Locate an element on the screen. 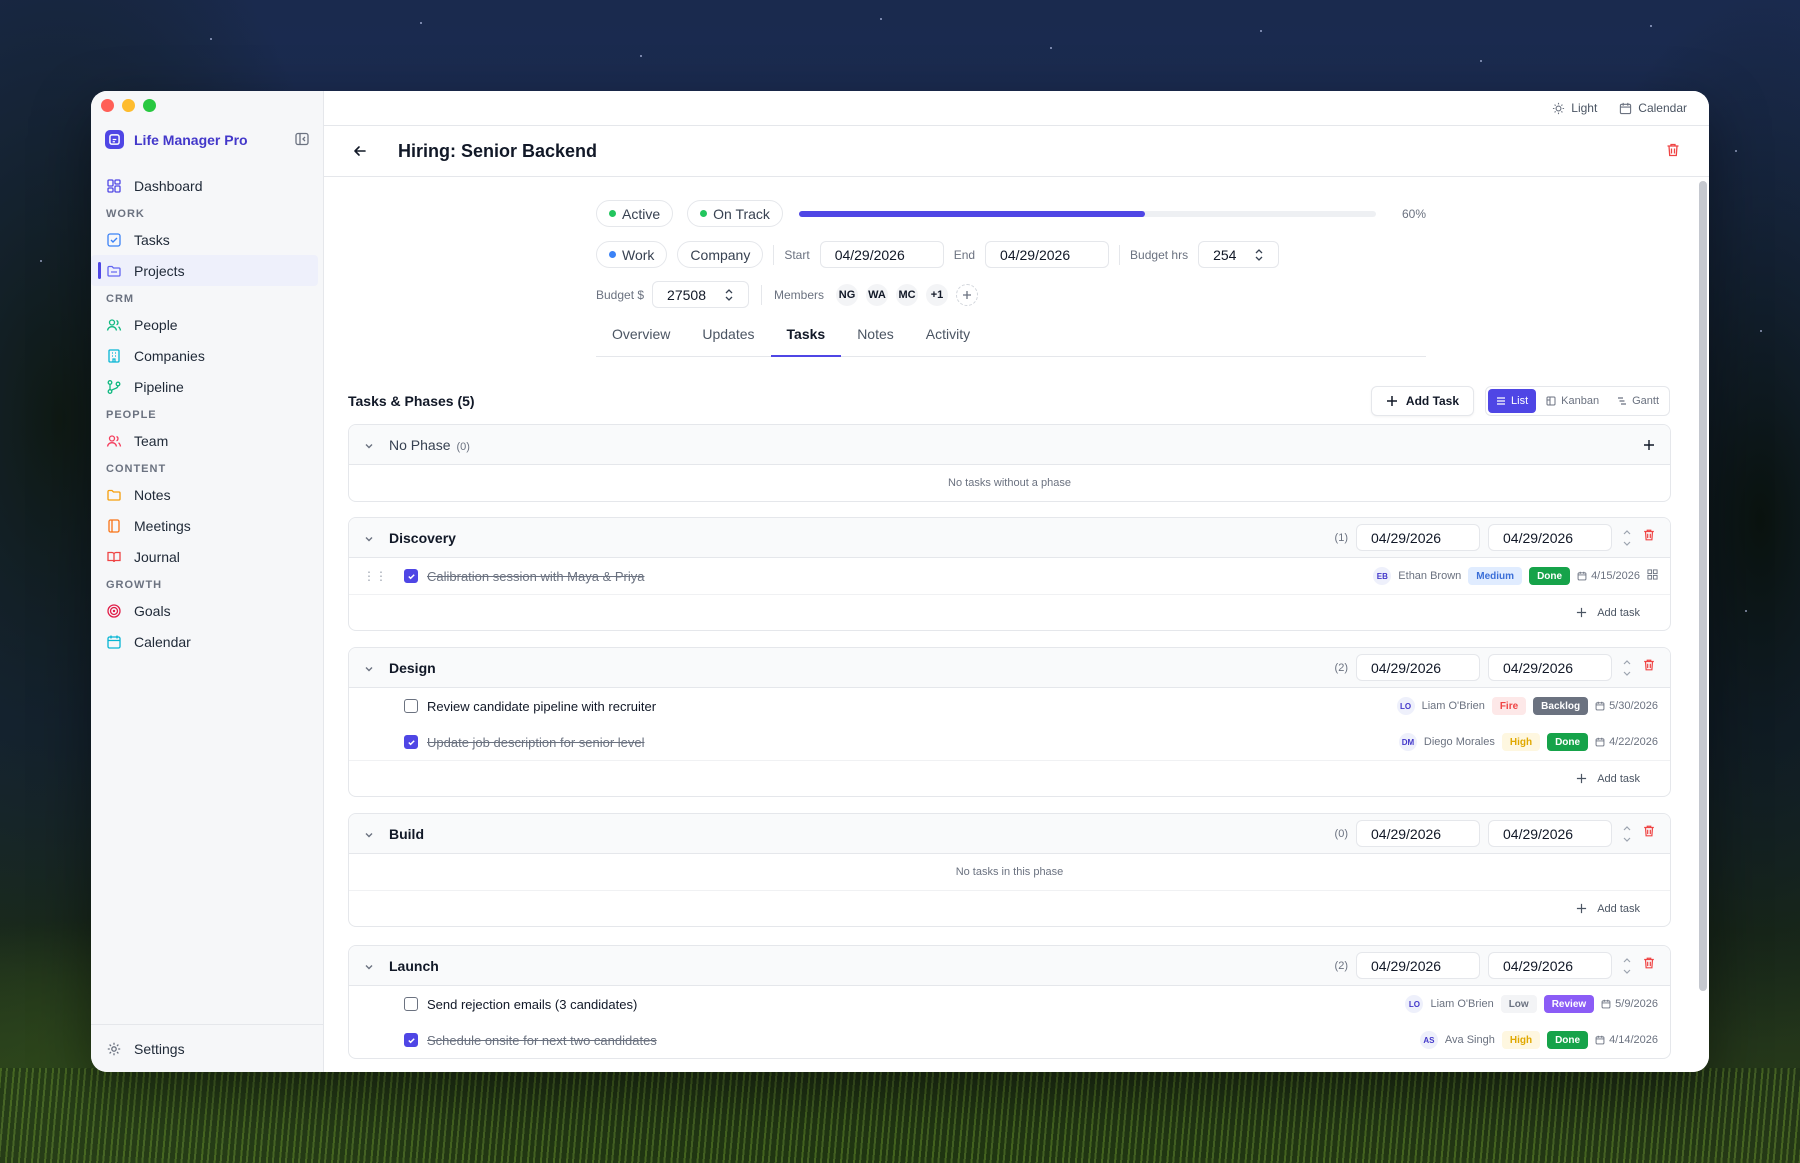 The height and width of the screenshot is (1163, 1800). sidebar-item-tasks: Tasks is located at coordinates (207, 239).